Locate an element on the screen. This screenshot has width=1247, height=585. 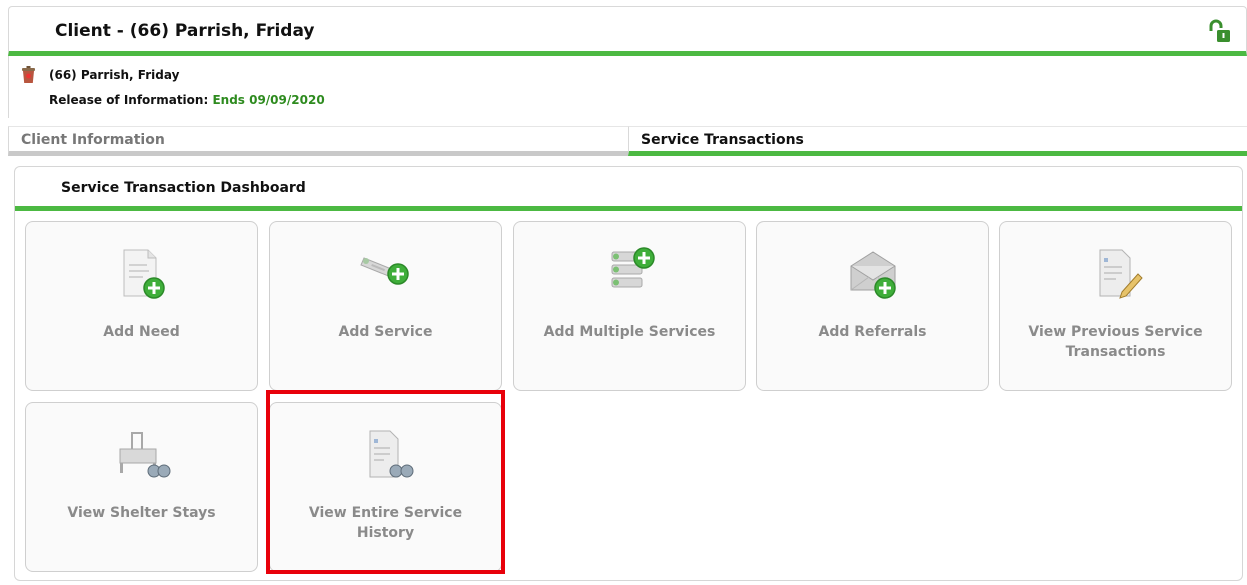
view-shelter-stays-icon is located at coordinates (144, 455).